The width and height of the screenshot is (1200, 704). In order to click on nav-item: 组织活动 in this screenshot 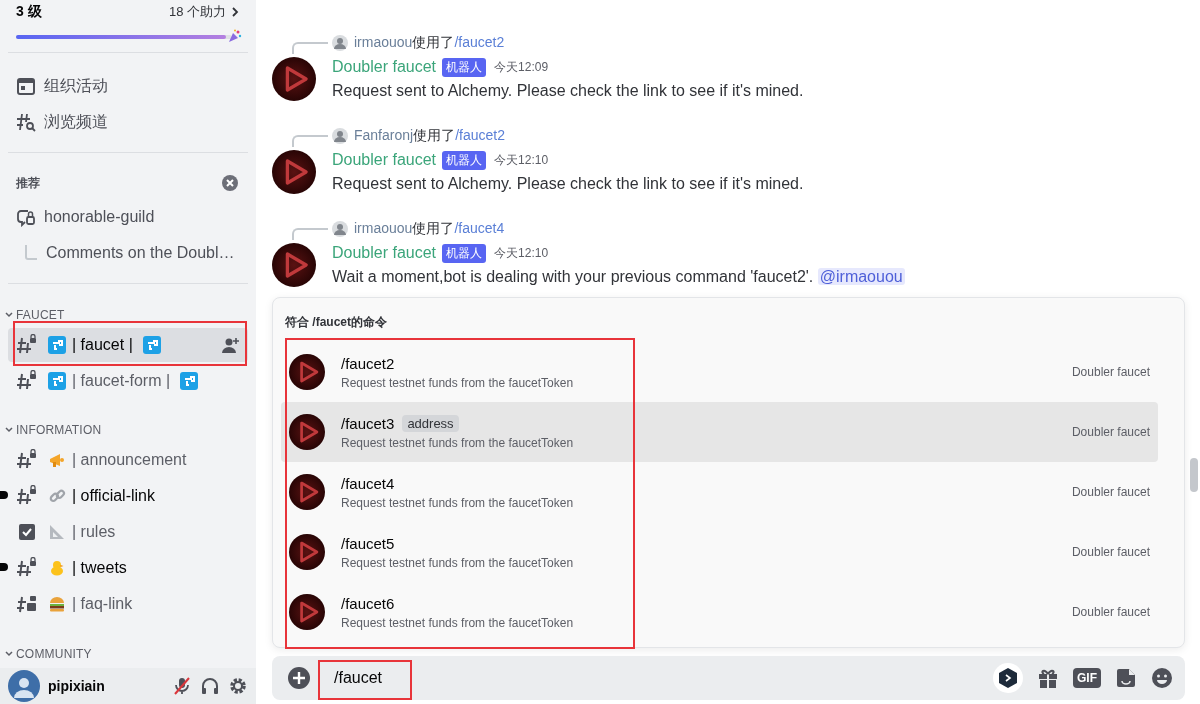, I will do `click(128, 86)`.